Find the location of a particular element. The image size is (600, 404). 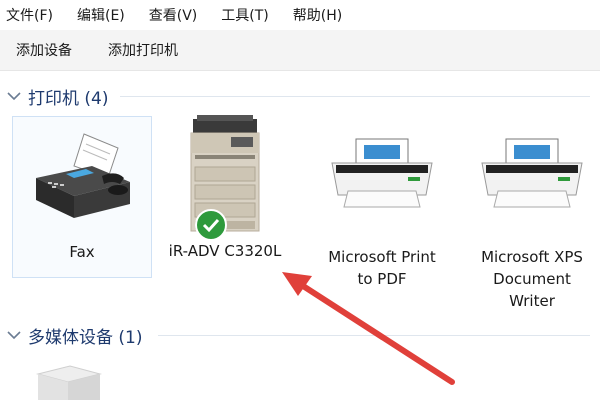

printers-group-header: 打印机 (4) is located at coordinates (300, 96).